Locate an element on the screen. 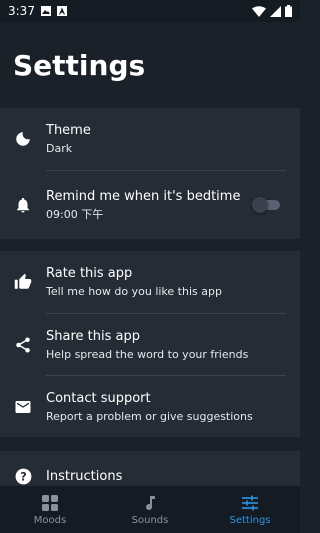  settings-group-help: ? Instructions is located at coordinates (150, 468).